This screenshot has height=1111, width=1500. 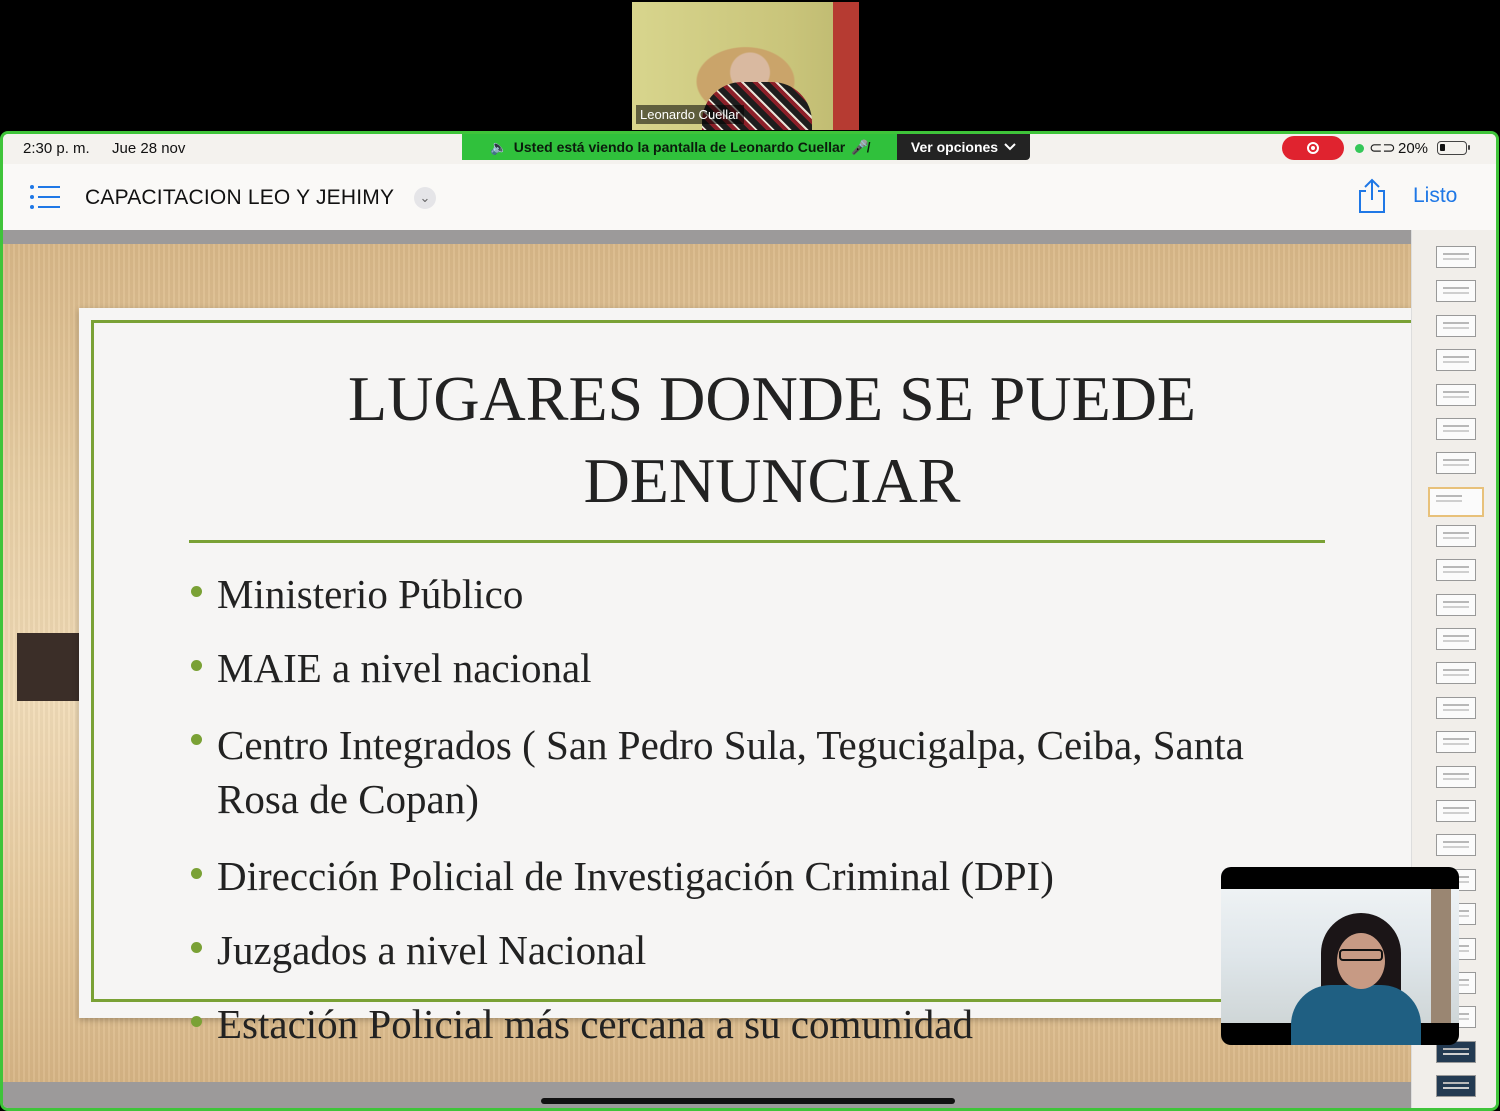 I want to click on view-options-label: Ver opciones, so click(x=954, y=147).